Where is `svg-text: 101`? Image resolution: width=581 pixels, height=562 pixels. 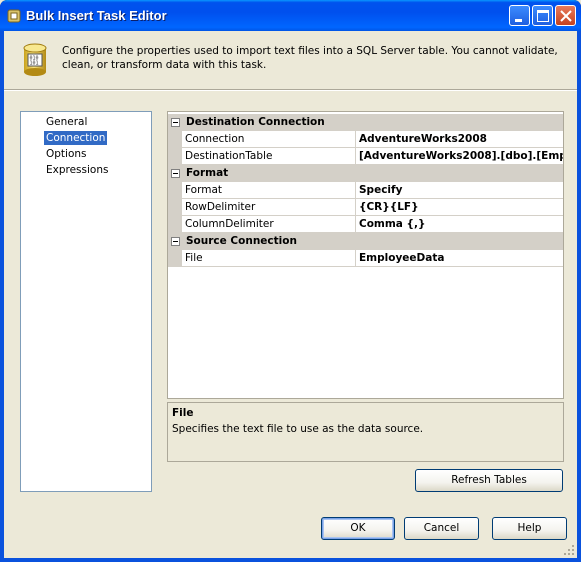
svg-text: 101 is located at coordinates (34, 64).